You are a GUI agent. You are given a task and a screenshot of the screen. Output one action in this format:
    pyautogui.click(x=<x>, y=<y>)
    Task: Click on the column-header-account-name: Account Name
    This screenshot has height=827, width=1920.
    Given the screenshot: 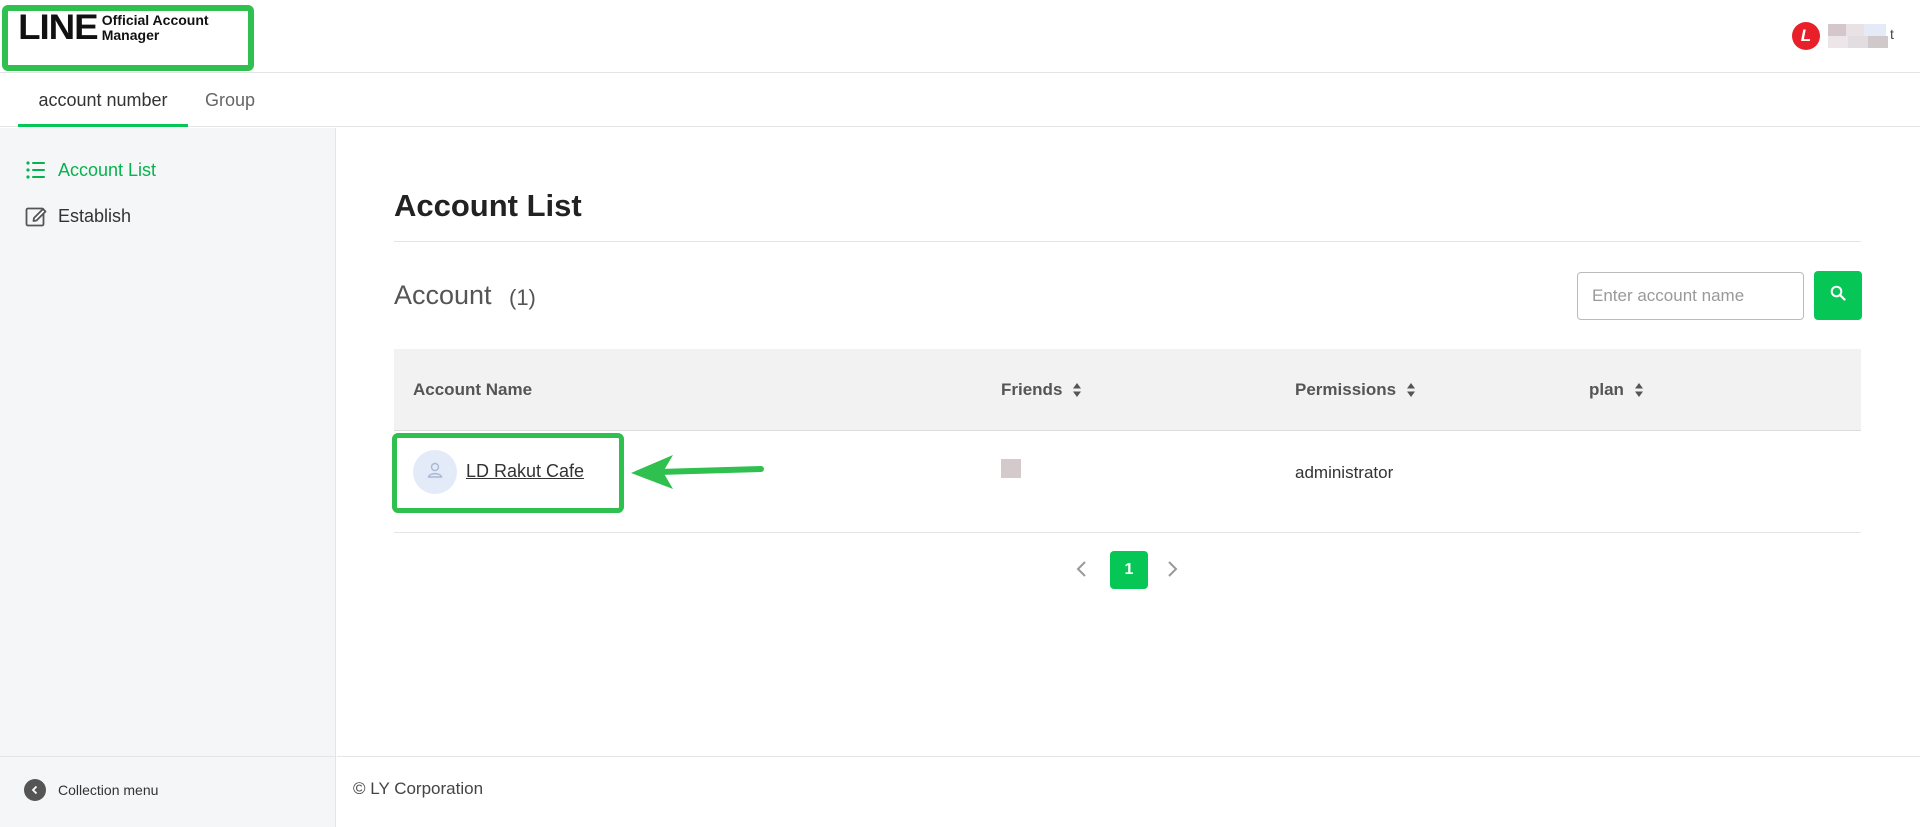 What is the action you would take?
    pyautogui.click(x=472, y=390)
    